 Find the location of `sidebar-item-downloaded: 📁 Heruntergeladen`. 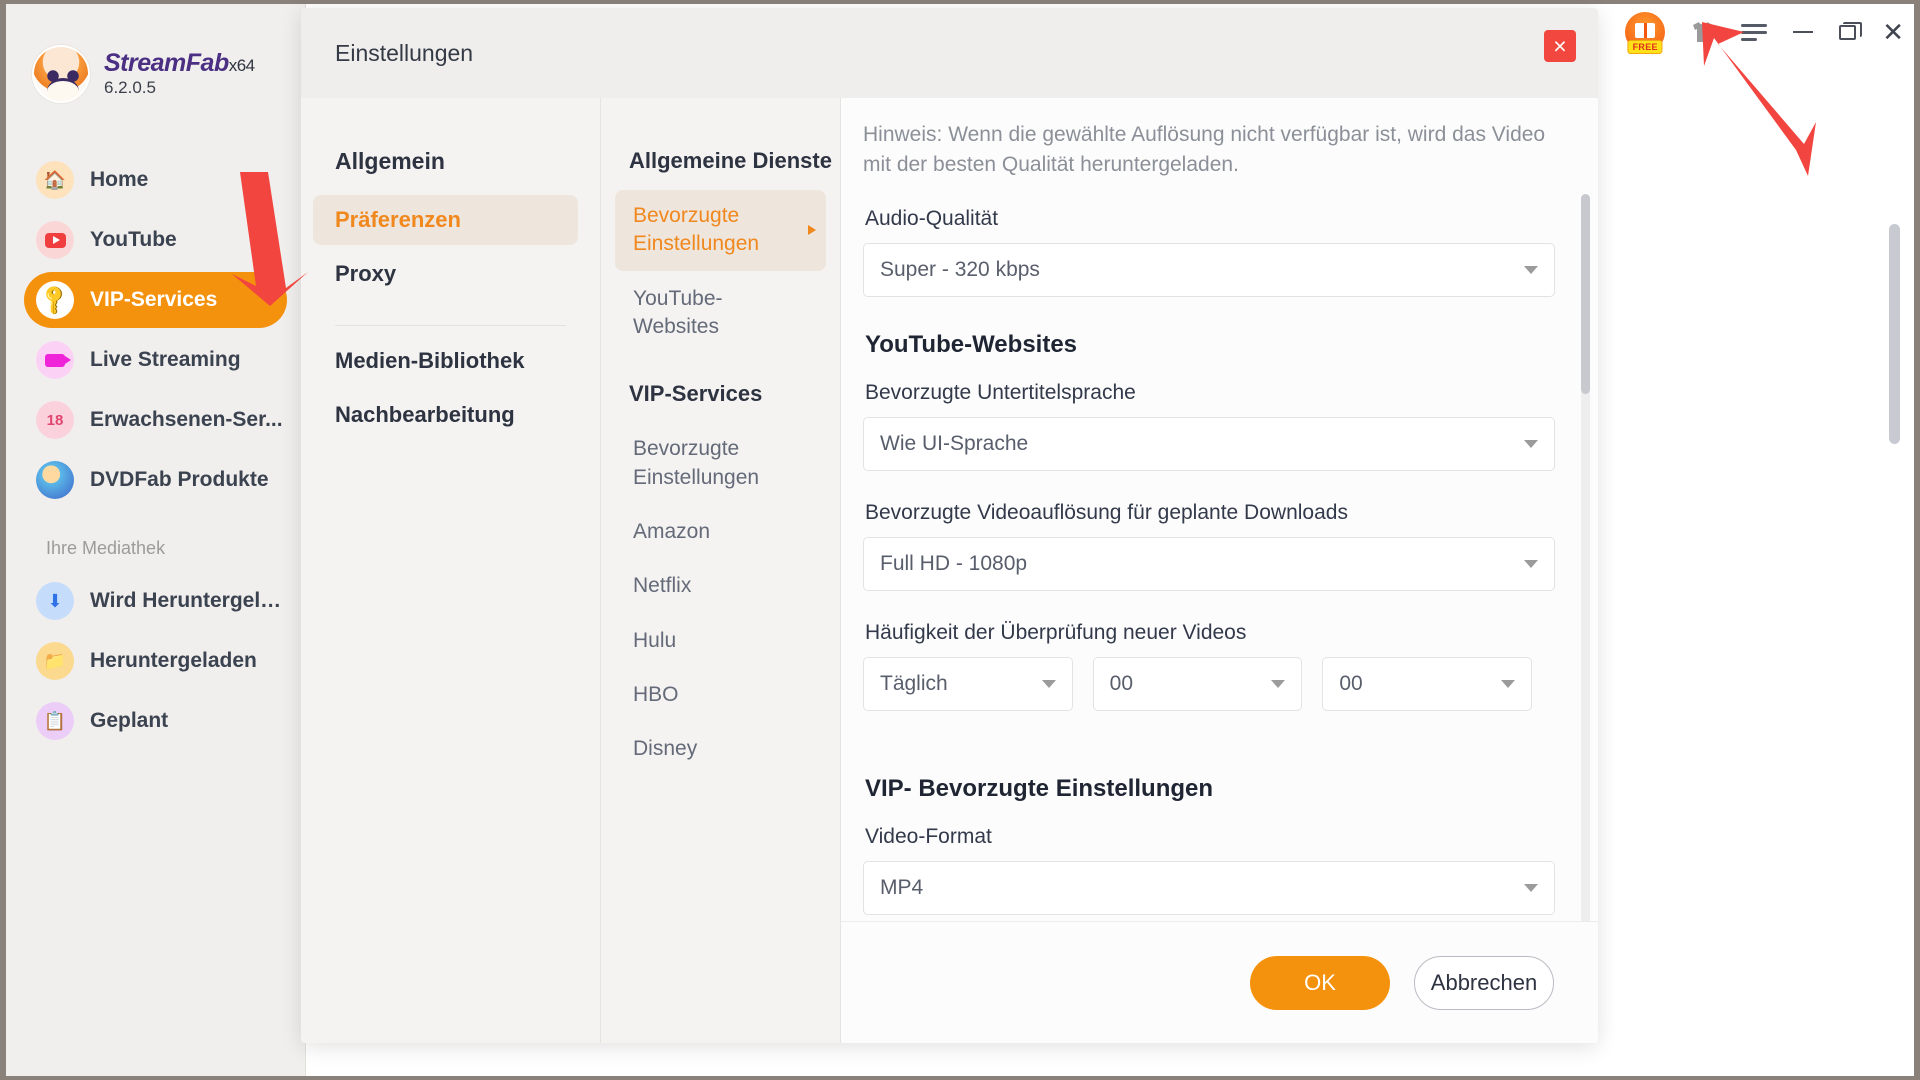

sidebar-item-downloaded: 📁 Heruntergeladen is located at coordinates (155, 661).